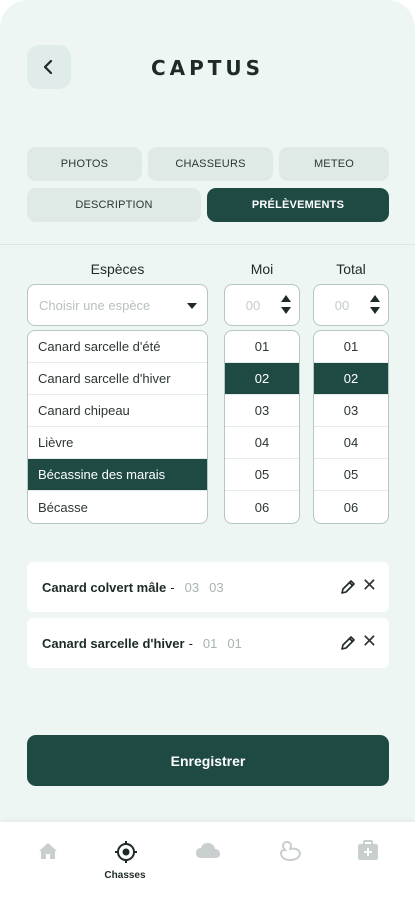  Describe the element at coordinates (262, 347) in the screenshot. I see `month-option: 01` at that location.